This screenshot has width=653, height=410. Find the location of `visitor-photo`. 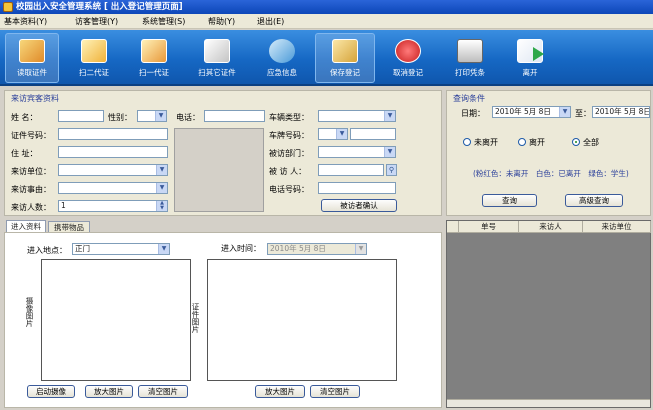

visitor-photo is located at coordinates (219, 170).